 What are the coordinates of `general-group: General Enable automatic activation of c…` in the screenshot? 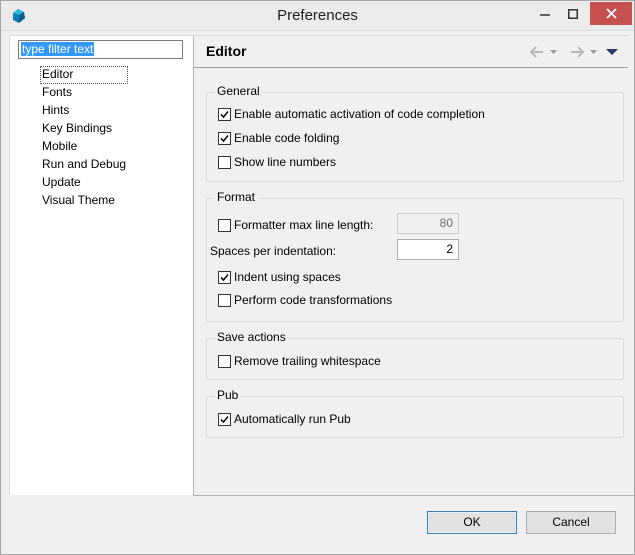 It's located at (415, 133).